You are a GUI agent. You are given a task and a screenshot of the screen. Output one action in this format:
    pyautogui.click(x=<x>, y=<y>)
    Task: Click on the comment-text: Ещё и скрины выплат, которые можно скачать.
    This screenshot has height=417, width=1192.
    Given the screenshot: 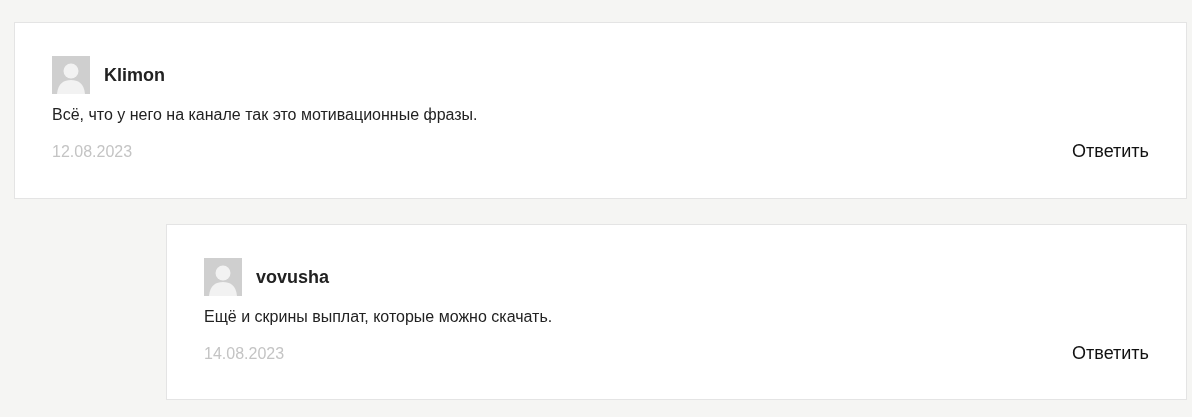 What is the action you would take?
    pyautogui.click(x=379, y=317)
    